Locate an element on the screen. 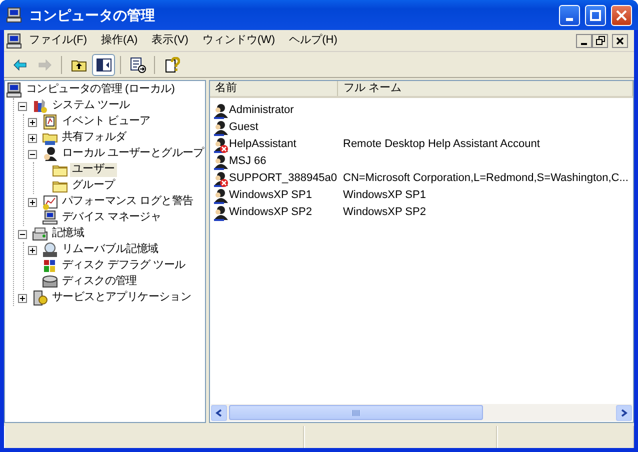 This screenshot has width=638, height=452. storage-icon is located at coordinates (40, 234).